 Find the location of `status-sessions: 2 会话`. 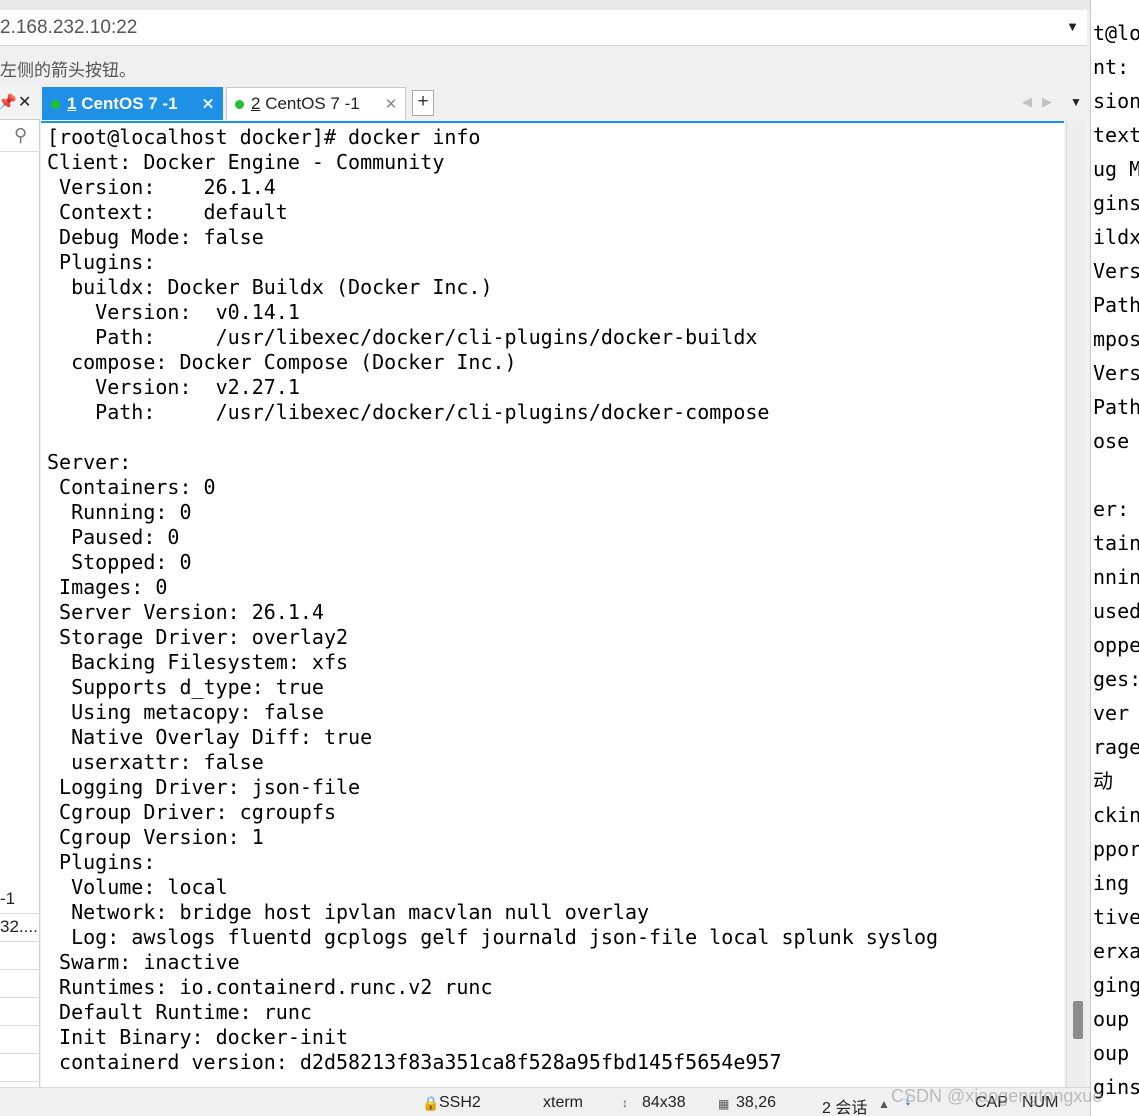

status-sessions: 2 会话 is located at coordinates (845, 1108).